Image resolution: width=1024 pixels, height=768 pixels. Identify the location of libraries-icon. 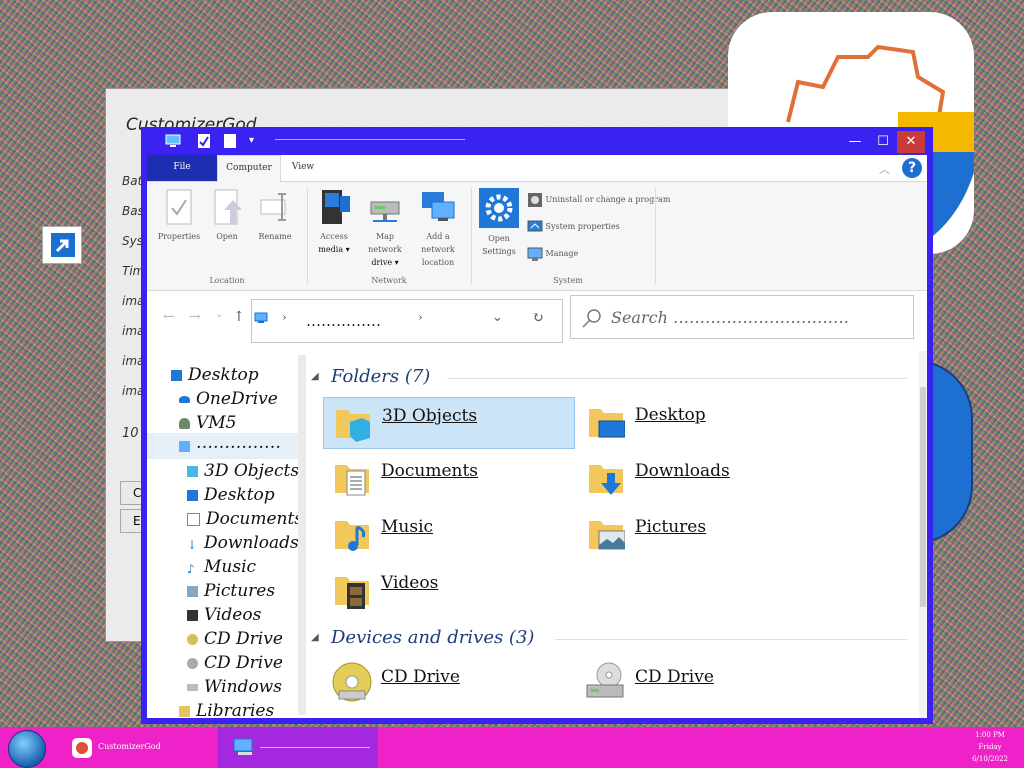
(184, 711).